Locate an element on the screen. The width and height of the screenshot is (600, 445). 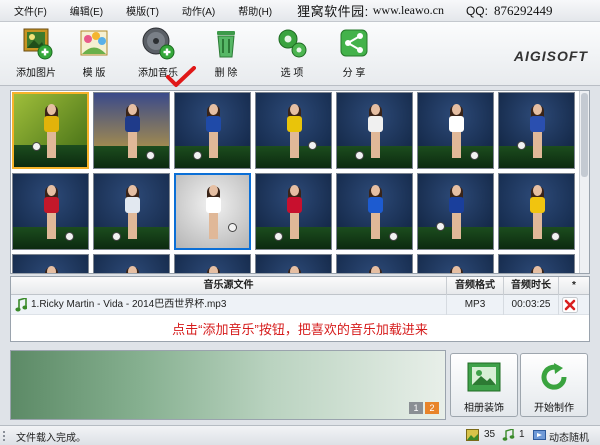
pager-page-2: 2 is located at coordinates (432, 408).